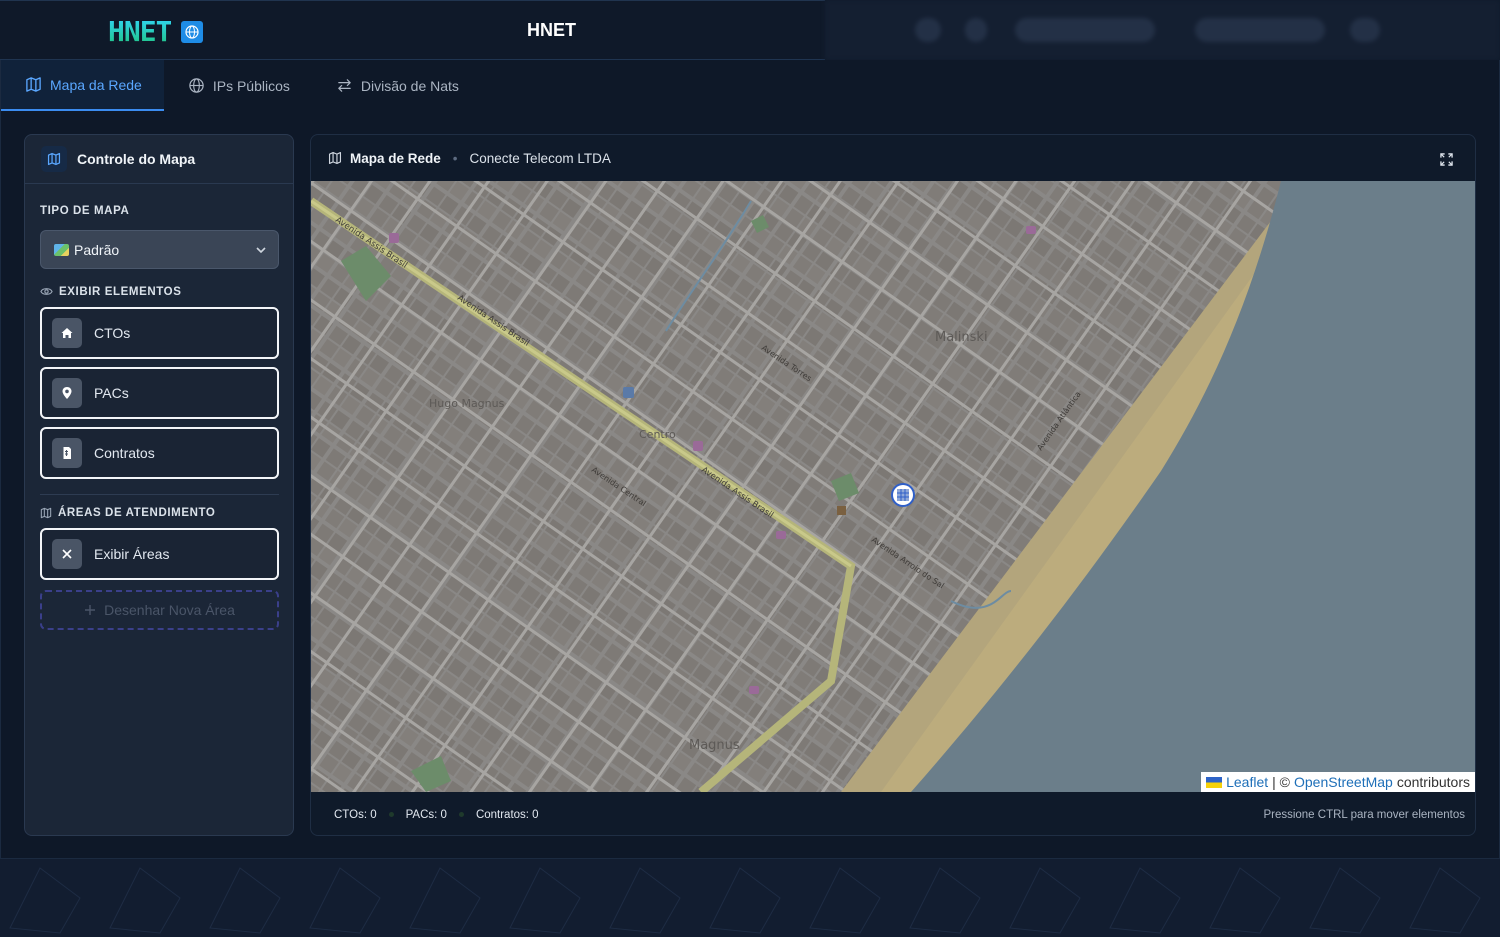 The width and height of the screenshot is (1500, 937). I want to click on sidebar-title: Controle do Mapa, so click(136, 159).